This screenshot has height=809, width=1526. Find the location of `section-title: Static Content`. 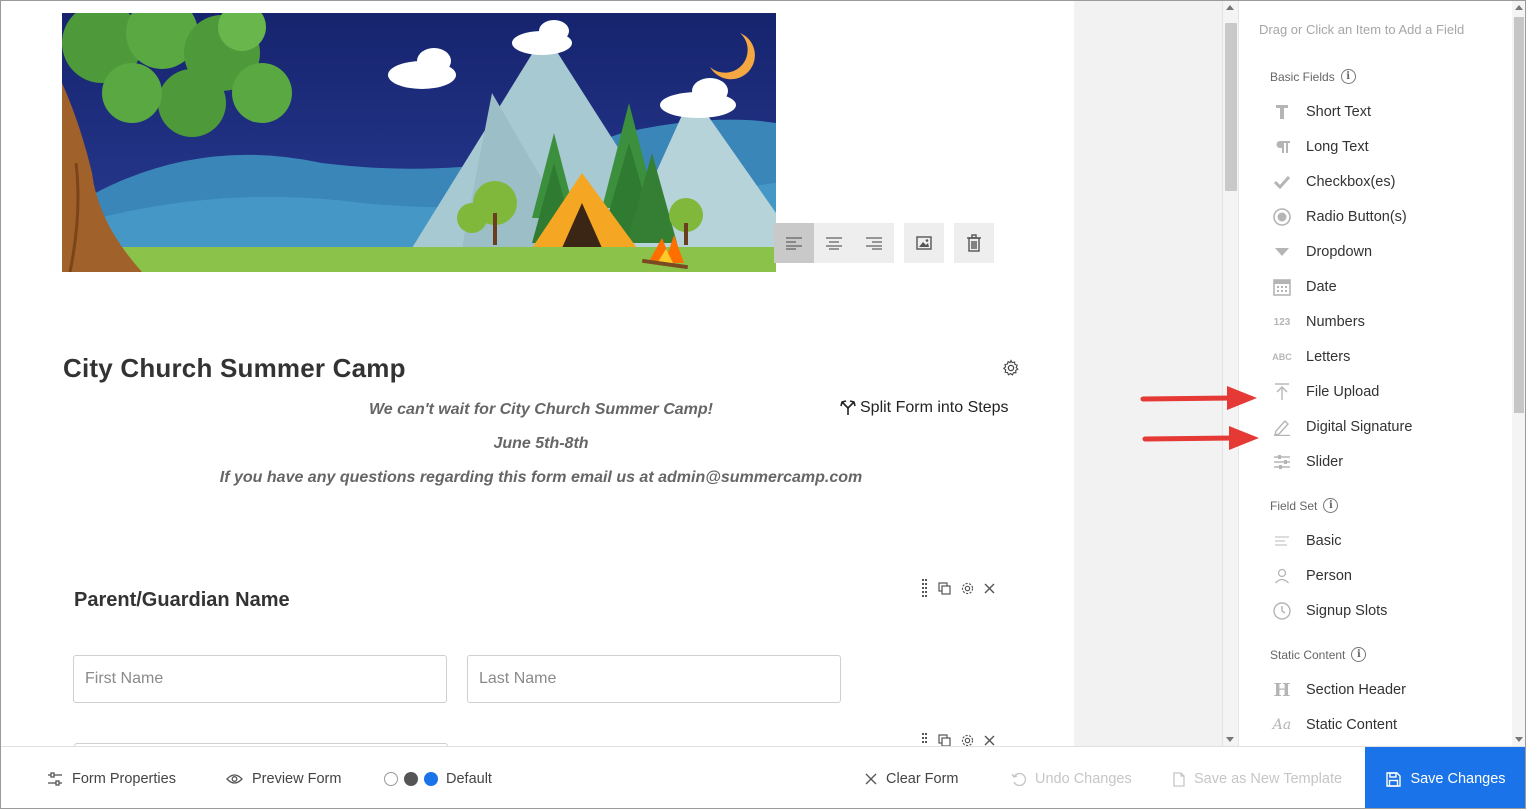

section-title: Static Content is located at coordinates (1308, 654).